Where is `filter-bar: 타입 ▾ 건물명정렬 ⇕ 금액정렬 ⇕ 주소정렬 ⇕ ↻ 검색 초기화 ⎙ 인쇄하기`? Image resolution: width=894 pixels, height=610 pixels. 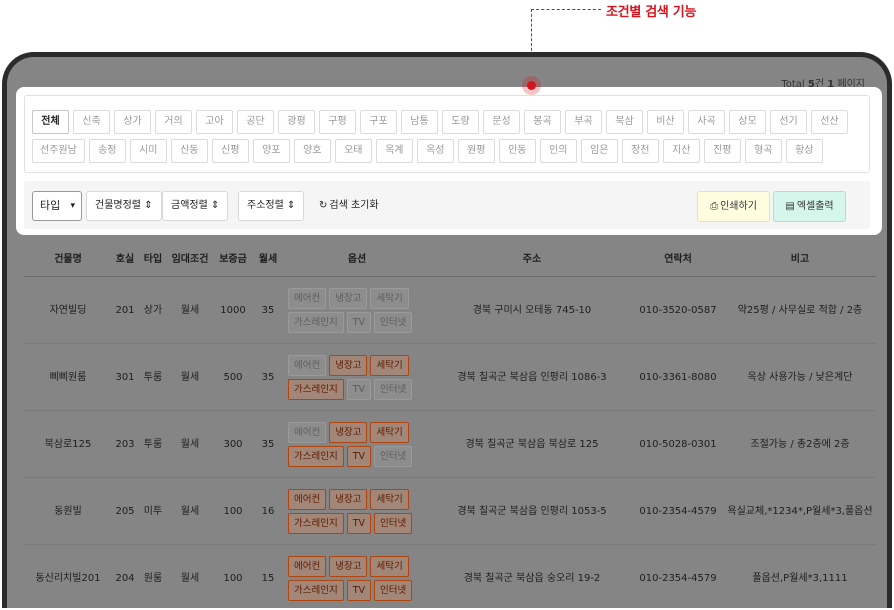 filter-bar: 타입 ▾ 건물명정렬 ⇕ 금액정렬 ⇕ 주소정렬 ⇕ ↻ 검색 초기화 ⎙ 인쇄하기 is located at coordinates (447, 205).